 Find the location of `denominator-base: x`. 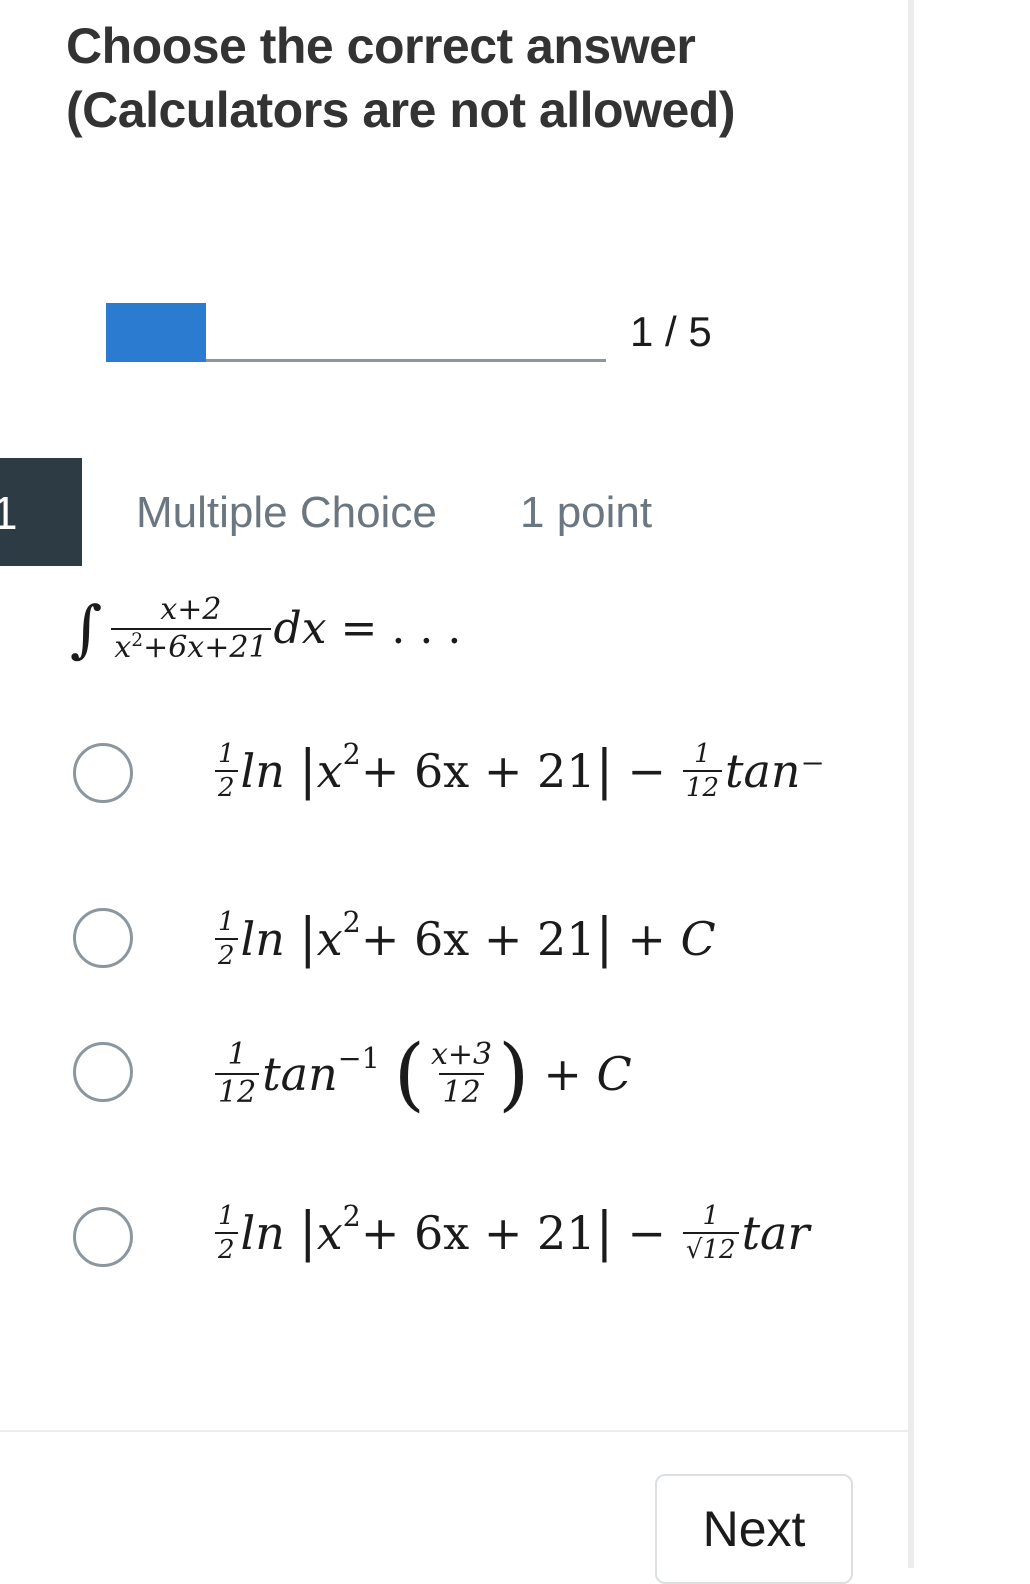

denominator-base: x is located at coordinates (123, 647).